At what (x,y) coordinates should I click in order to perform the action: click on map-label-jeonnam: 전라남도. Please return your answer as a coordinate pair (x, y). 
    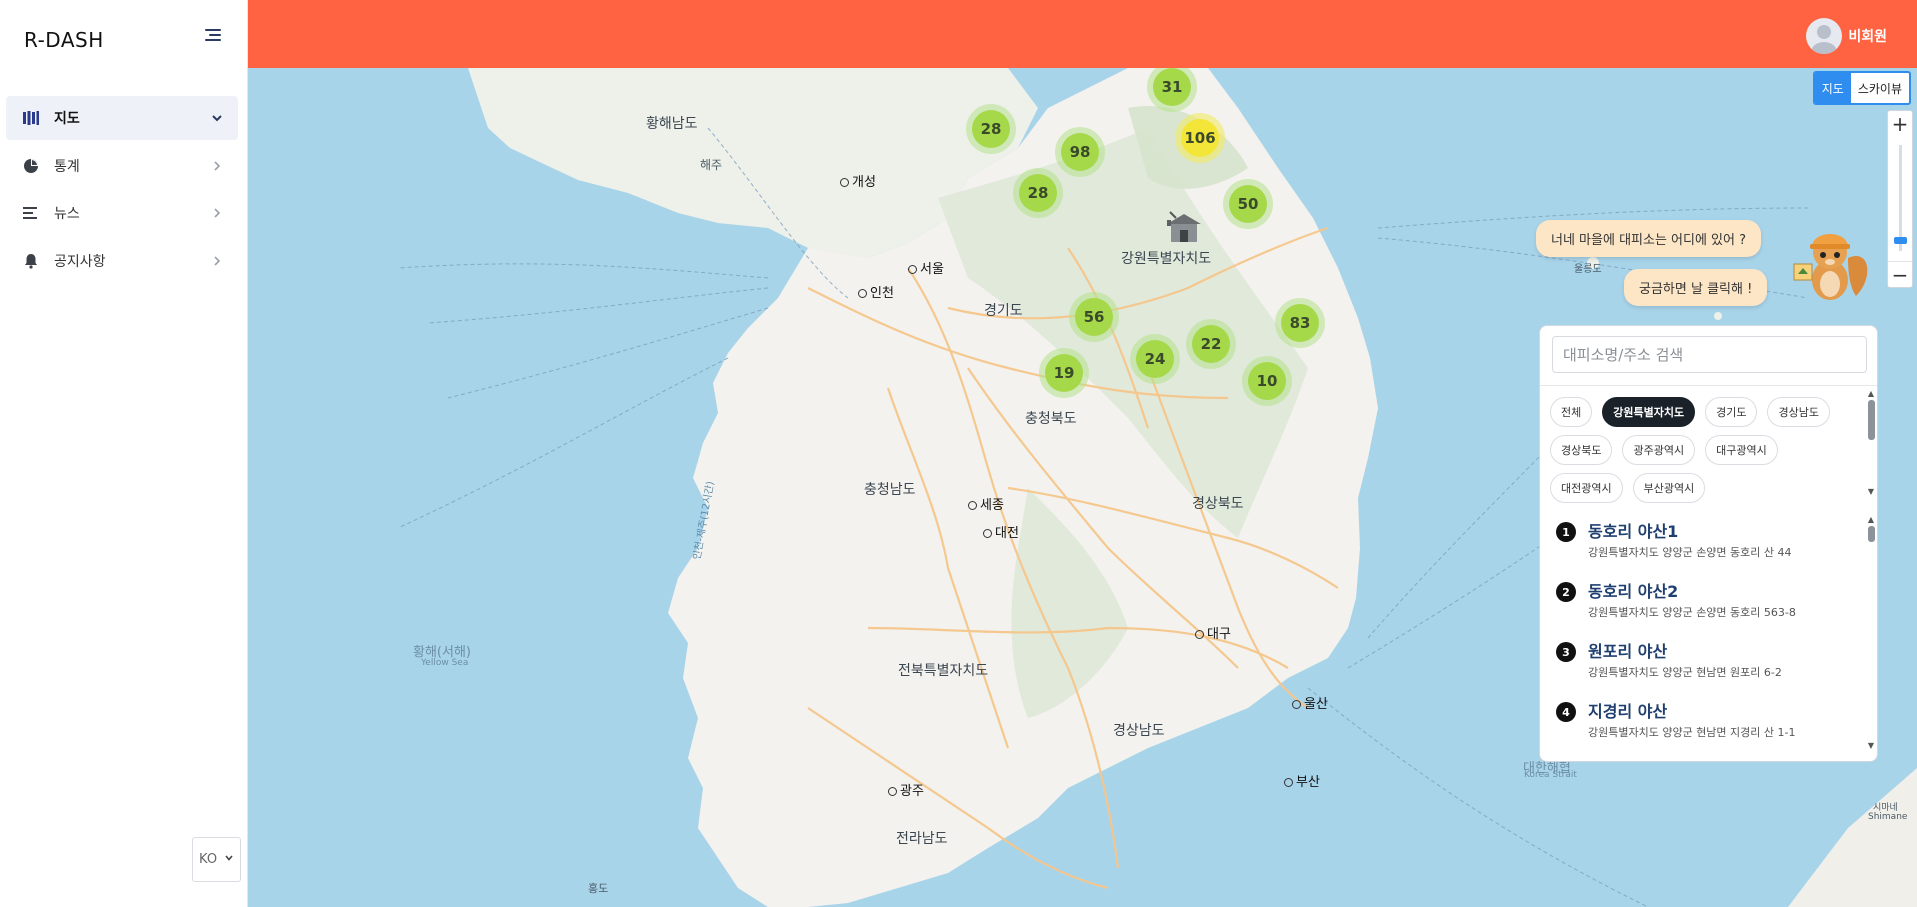
    Looking at the image, I should click on (922, 839).